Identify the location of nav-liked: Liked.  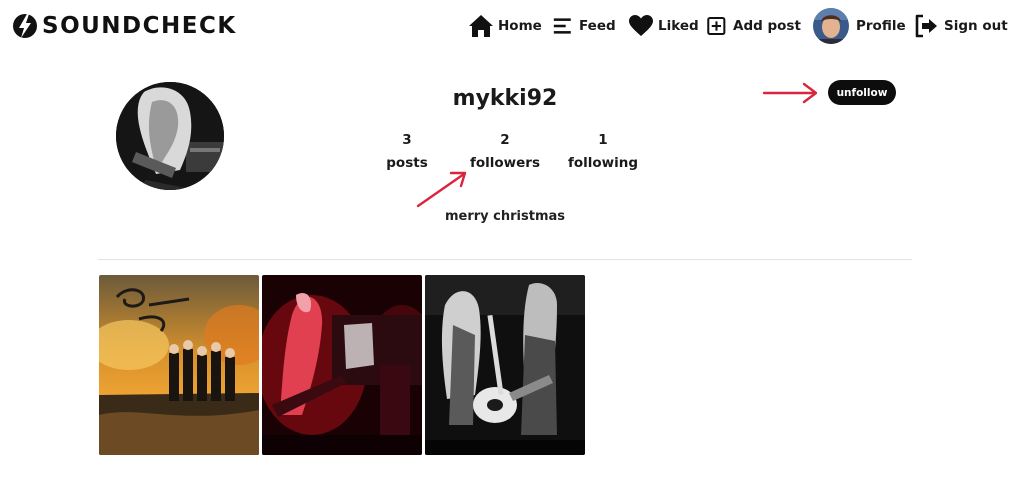
(663, 26).